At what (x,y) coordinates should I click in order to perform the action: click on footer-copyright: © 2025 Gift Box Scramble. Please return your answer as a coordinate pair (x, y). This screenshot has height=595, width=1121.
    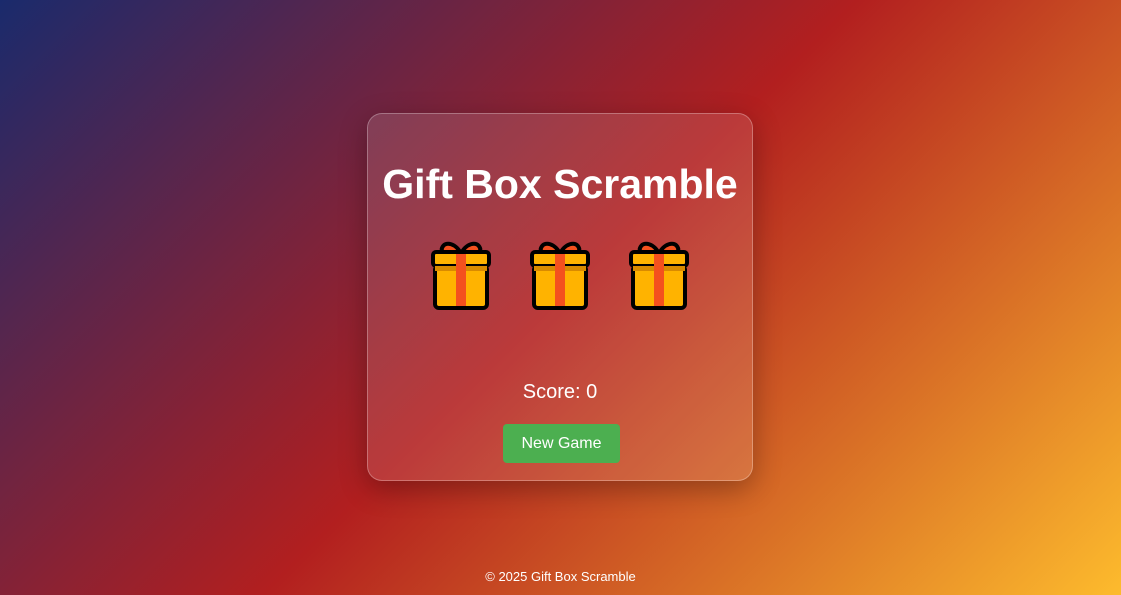
    Looking at the image, I should click on (560, 576).